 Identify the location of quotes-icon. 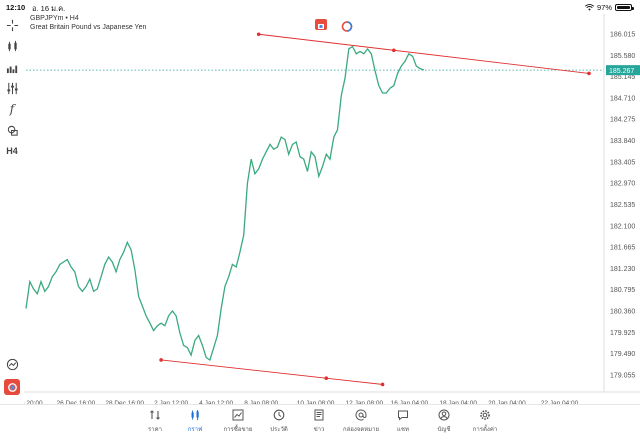
(155, 415).